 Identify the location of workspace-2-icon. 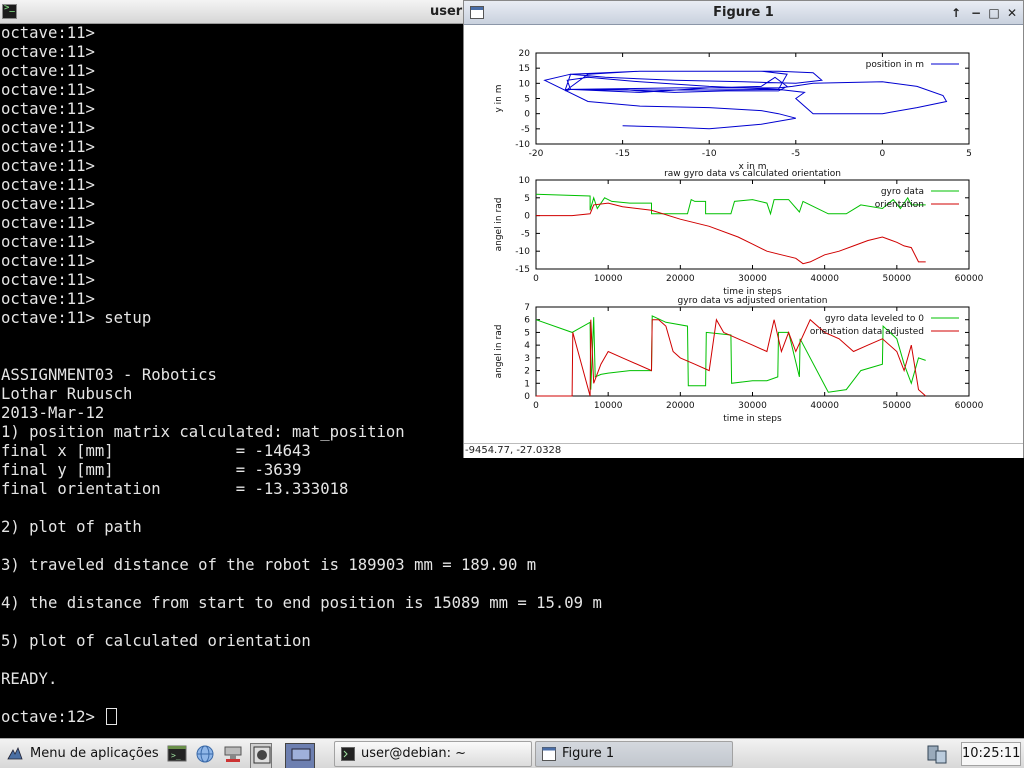
(301, 755).